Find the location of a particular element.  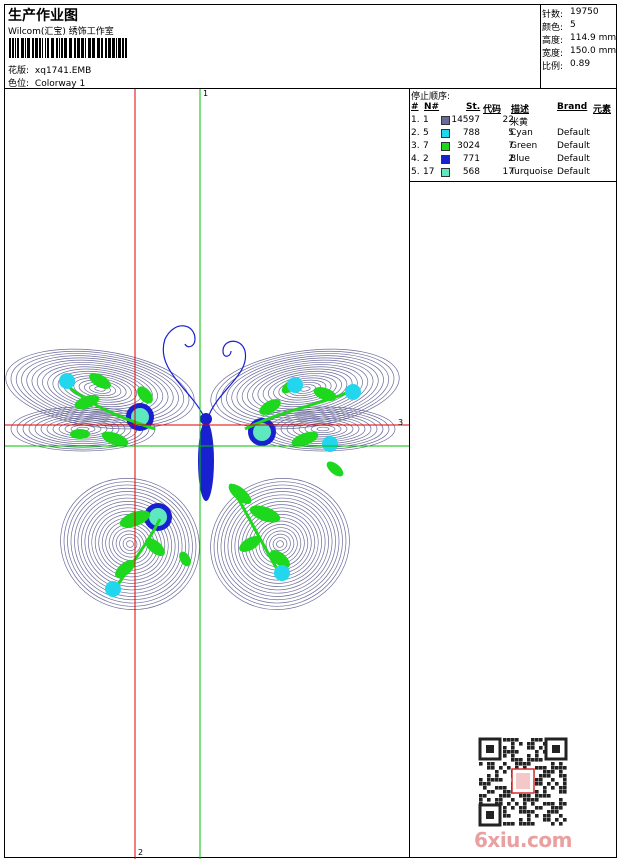

row-index: 4. is located at coordinates (415, 159).